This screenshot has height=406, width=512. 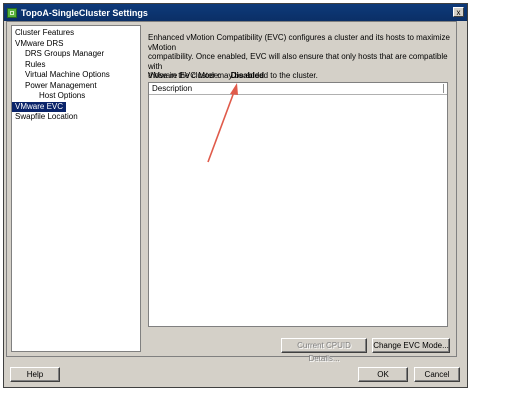 I want to click on nav-item-virtual-machine-options: Virtual Machine Options, so click(x=81, y=75).